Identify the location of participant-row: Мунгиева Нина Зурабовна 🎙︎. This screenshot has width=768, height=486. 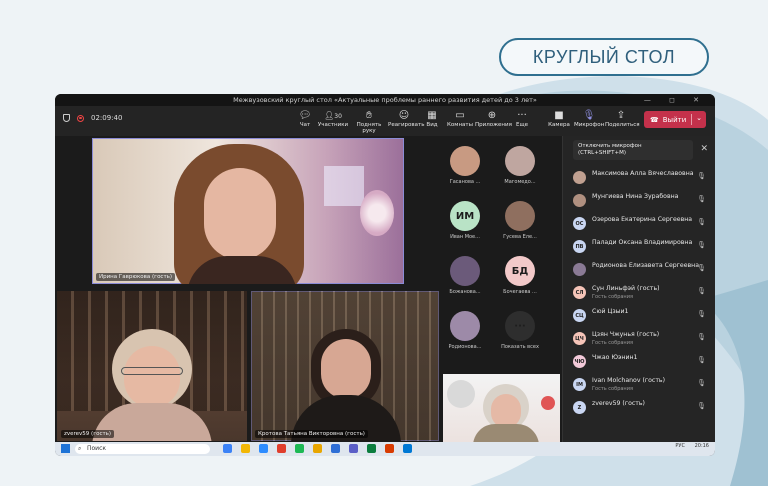
(639, 200).